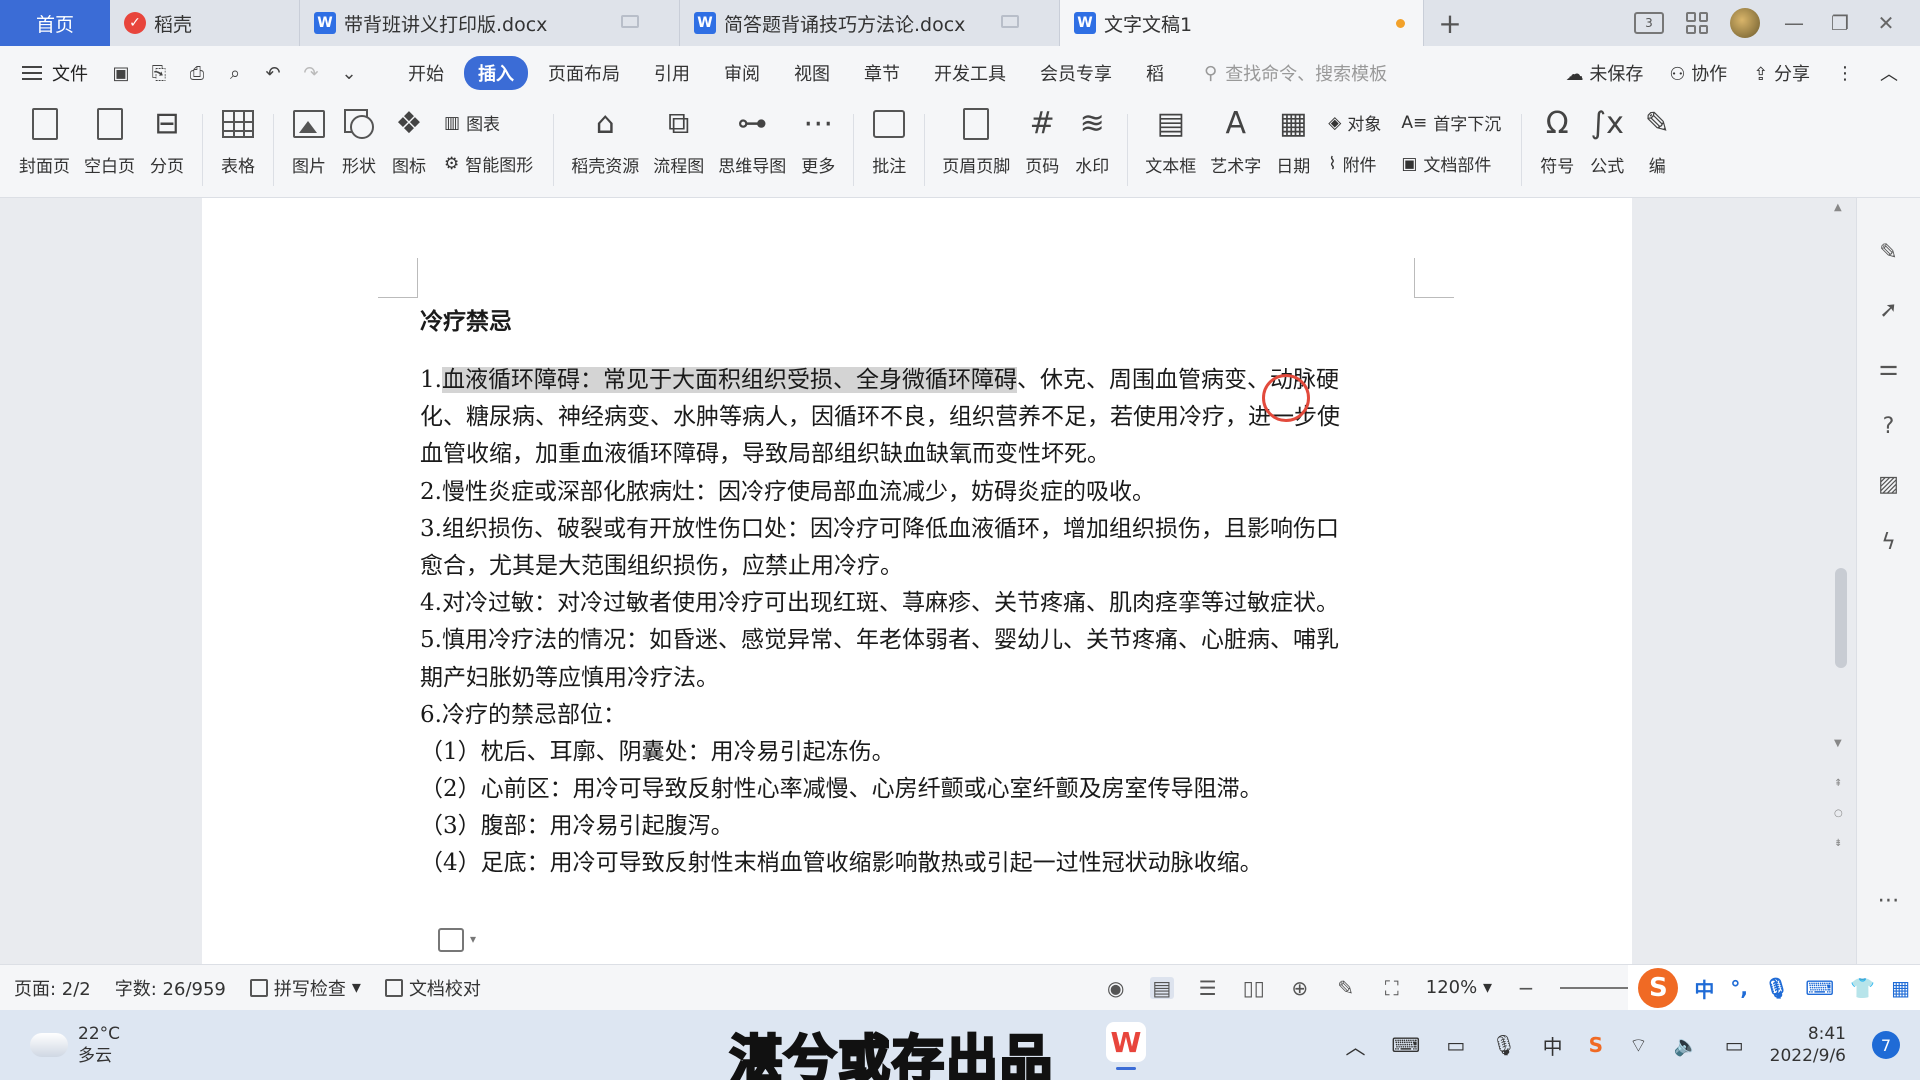 The image size is (1920, 1080). What do you see at coordinates (920, 752) in the screenshot?
I see `paragraph-line: （1）枕后、耳廓、阴囊处：用冷易引起冻伤。` at bounding box center [920, 752].